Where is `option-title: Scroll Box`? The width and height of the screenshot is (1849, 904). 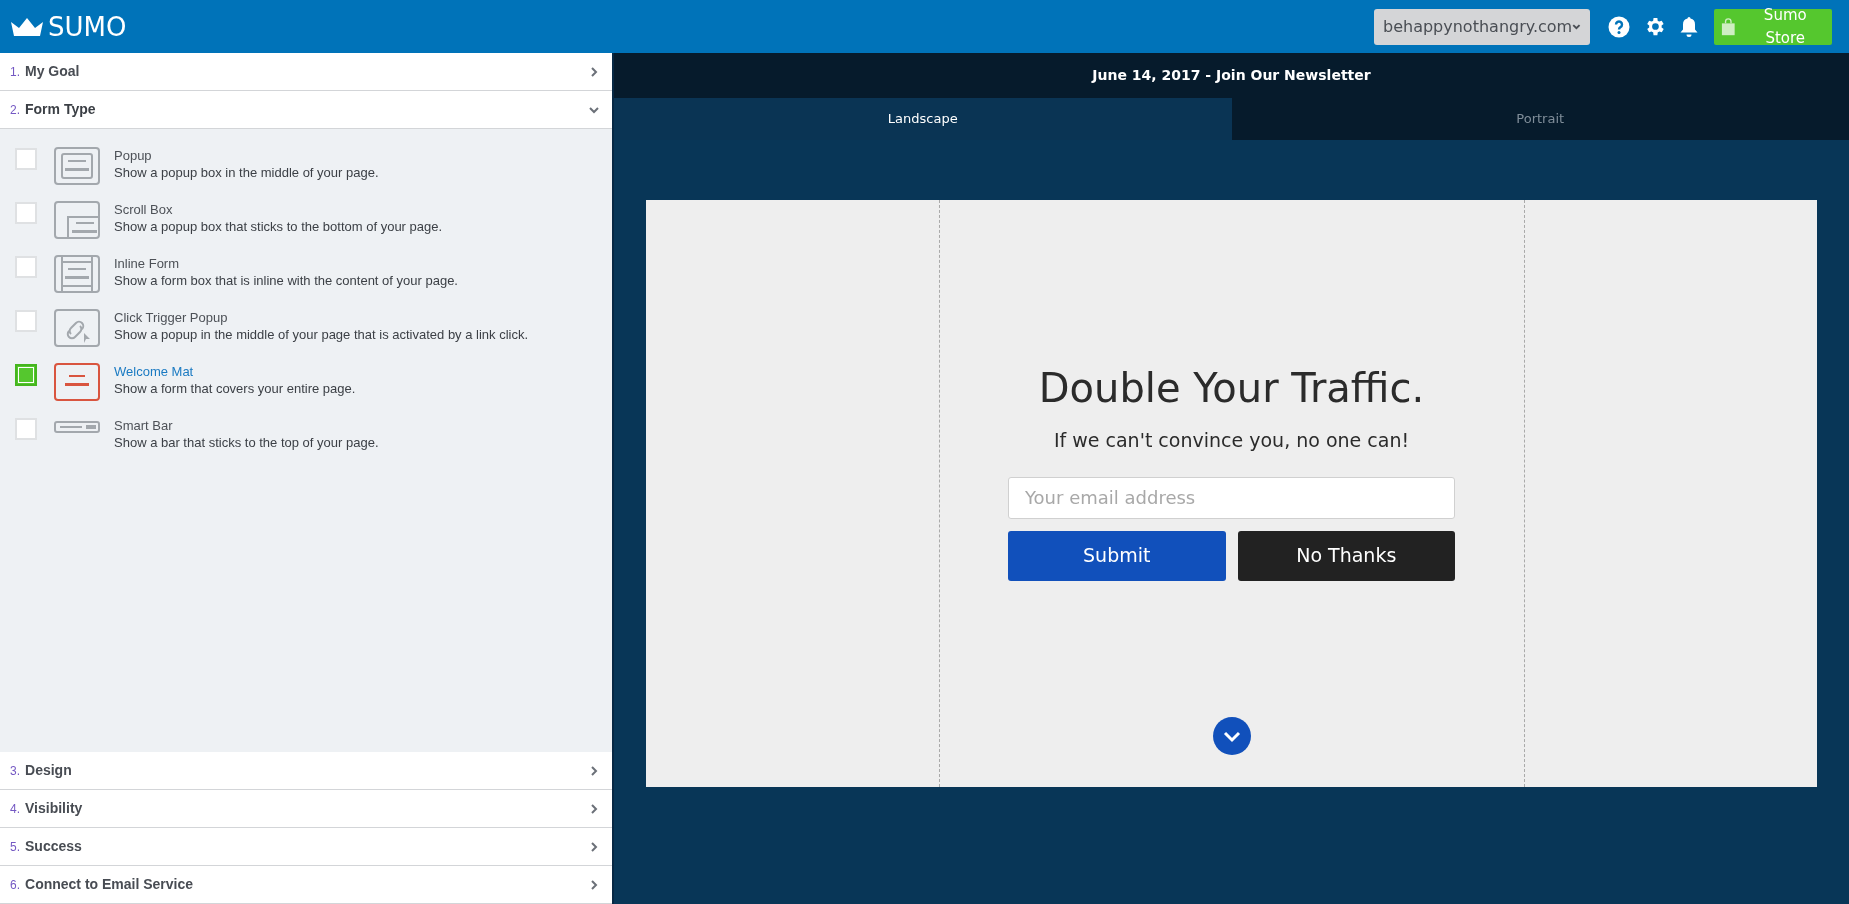 option-title: Scroll Box is located at coordinates (278, 209).